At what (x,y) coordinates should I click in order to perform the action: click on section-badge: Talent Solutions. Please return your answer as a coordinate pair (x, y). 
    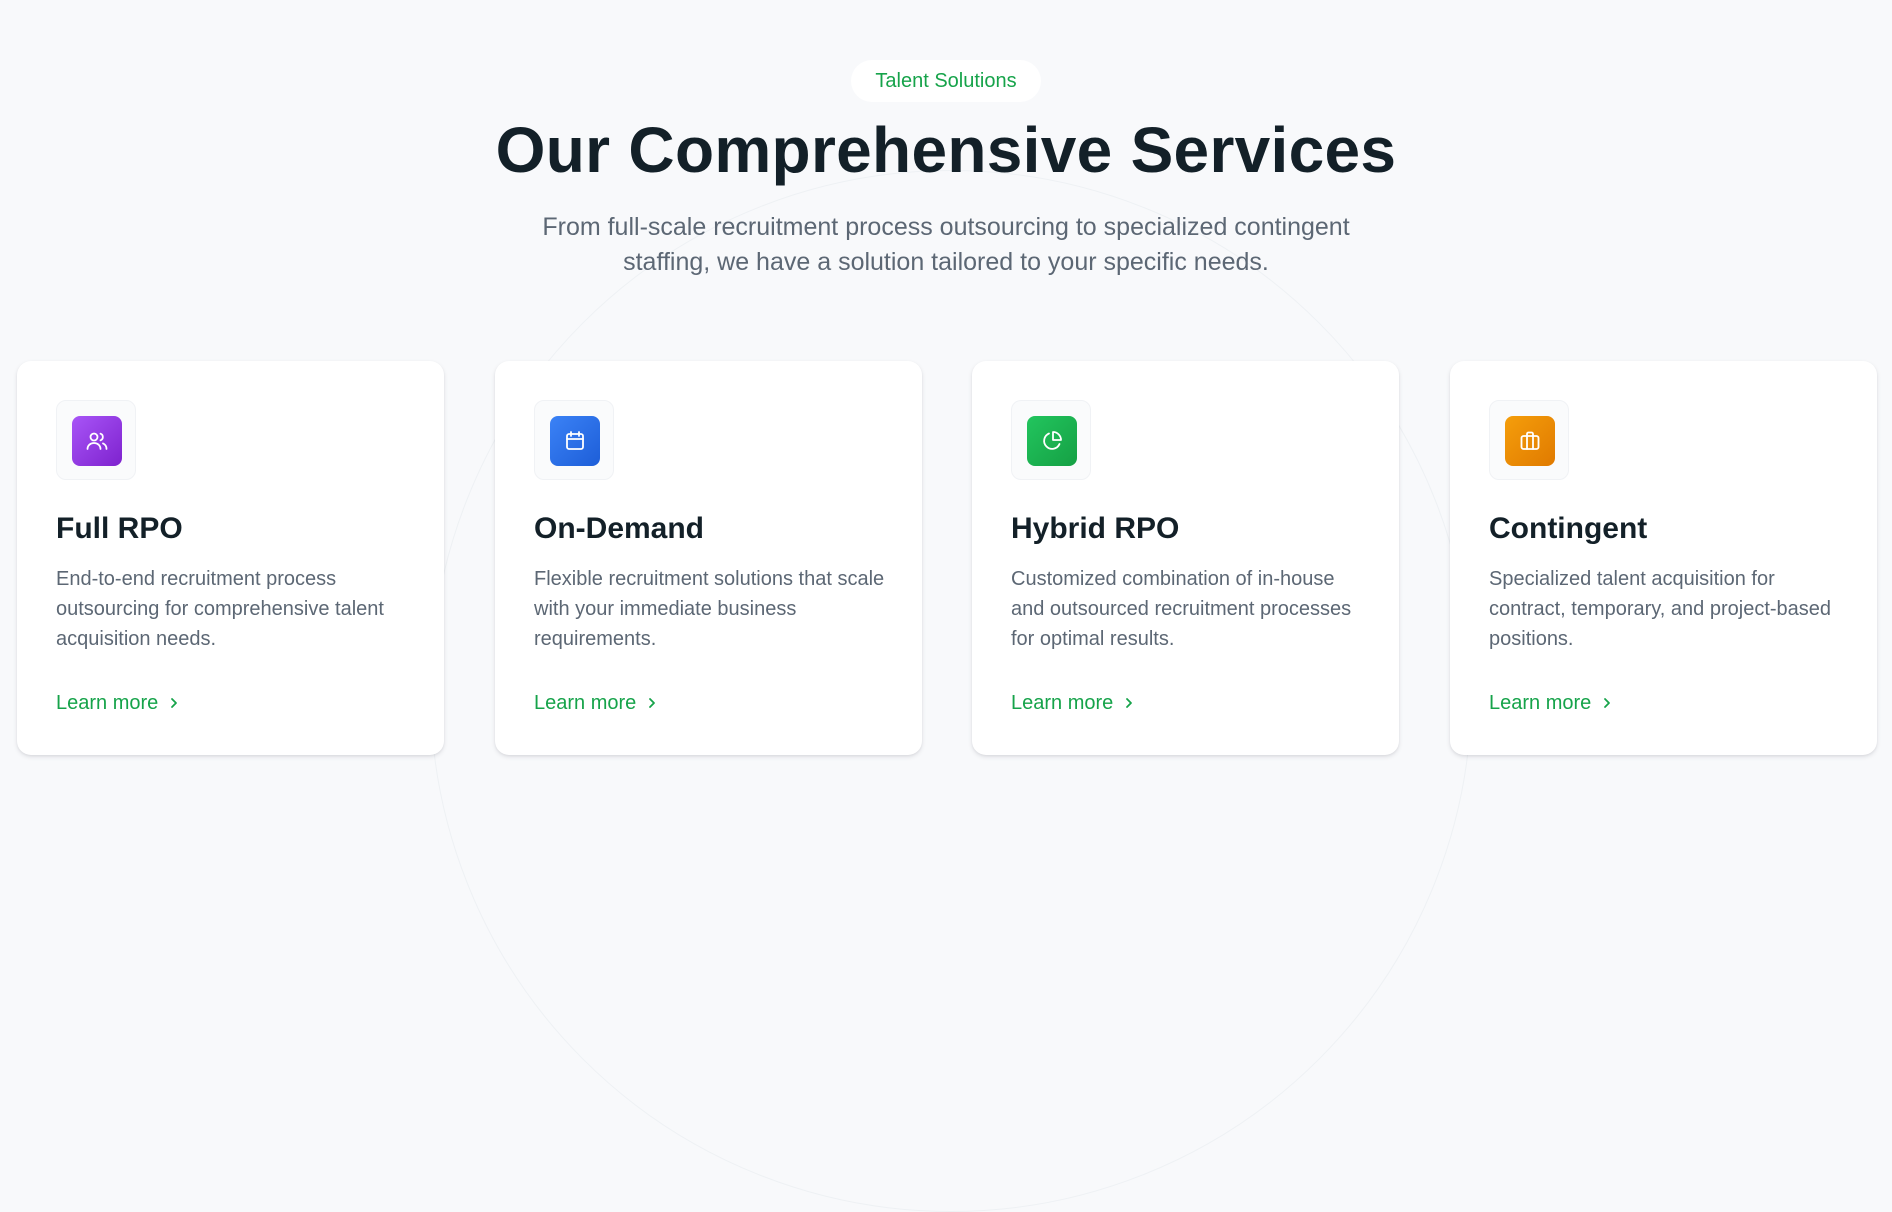
    Looking at the image, I should click on (946, 81).